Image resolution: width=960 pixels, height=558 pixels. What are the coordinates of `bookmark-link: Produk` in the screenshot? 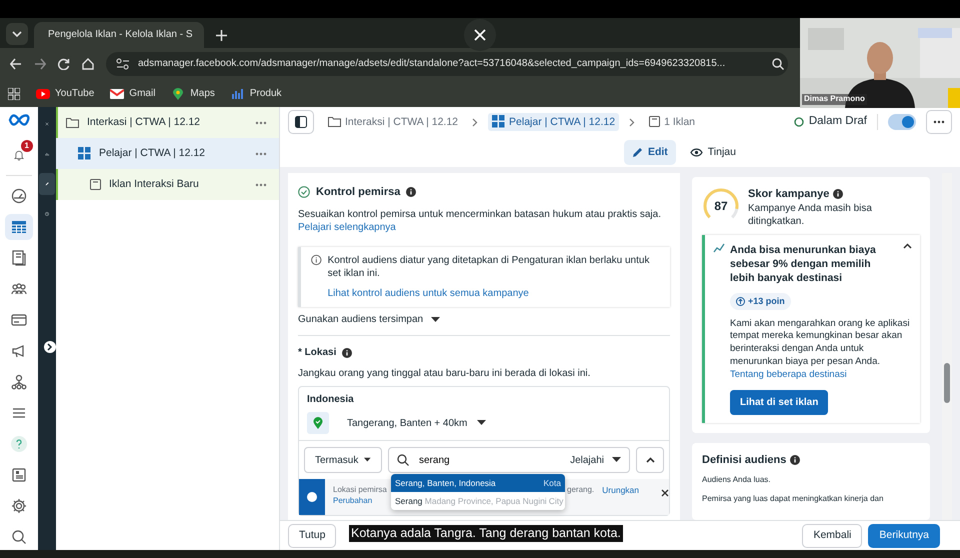 It's located at (256, 93).